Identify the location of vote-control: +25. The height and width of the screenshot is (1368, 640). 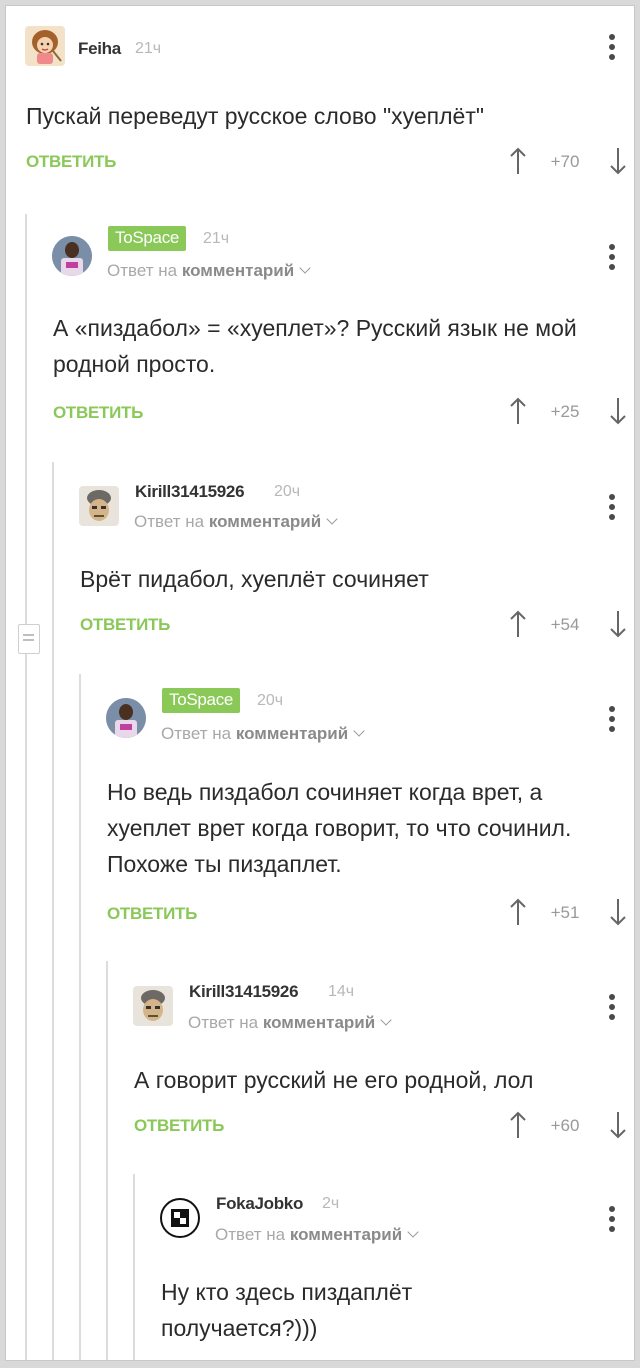
(568, 411).